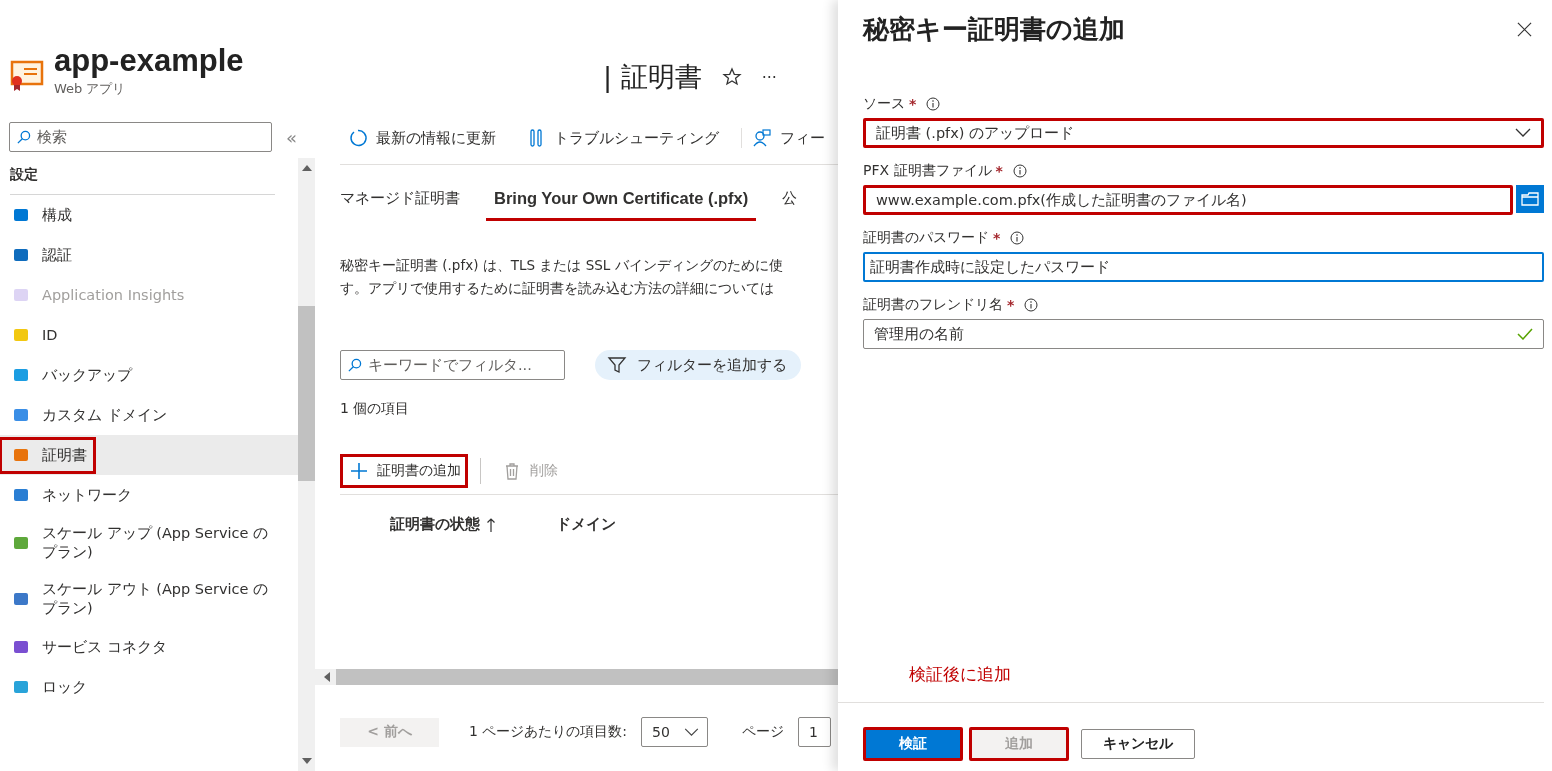 Image resolution: width=1552 pixels, height=771 pixels. Describe the element at coordinates (1525, 334) in the screenshot. I see `checkmark-icon` at that location.